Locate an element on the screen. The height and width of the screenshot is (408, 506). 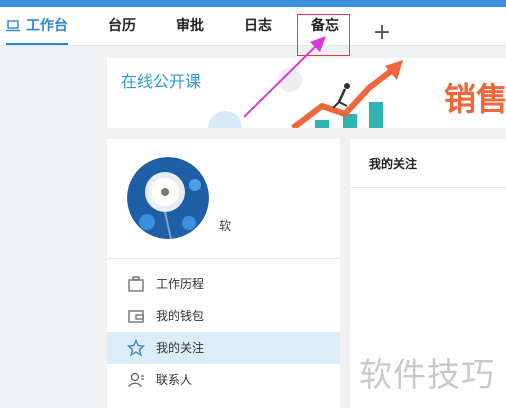
tab-approval: 审批 is located at coordinates (190, 26).